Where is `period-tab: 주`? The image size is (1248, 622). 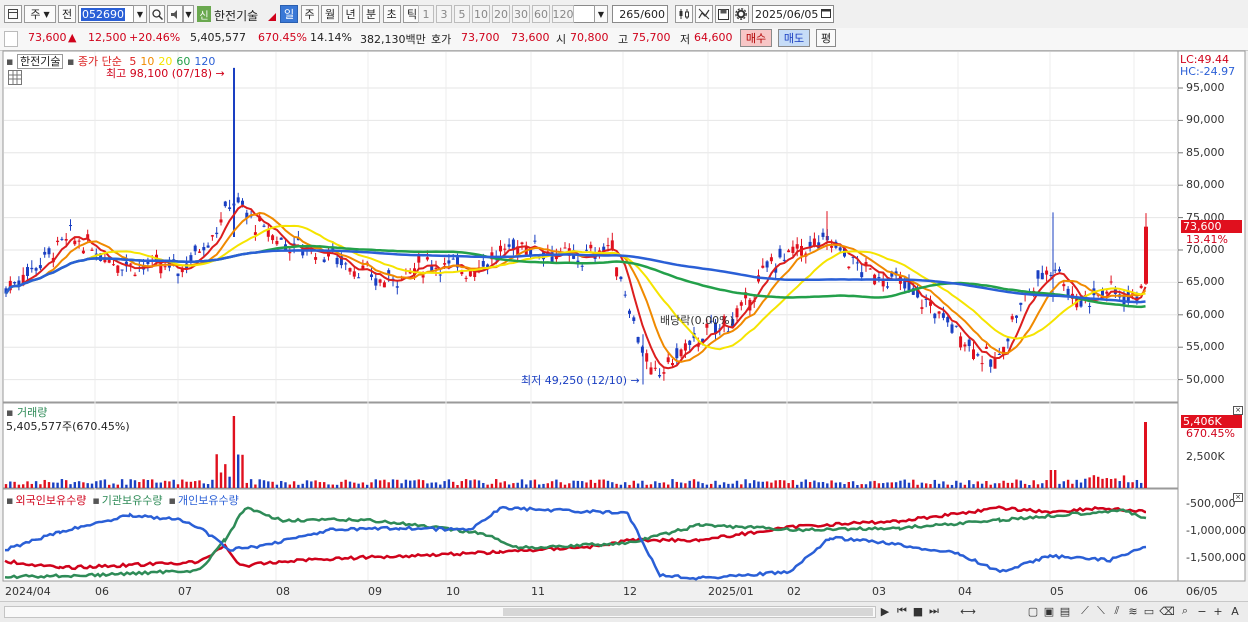
period-tab: 주 is located at coordinates (309, 14).